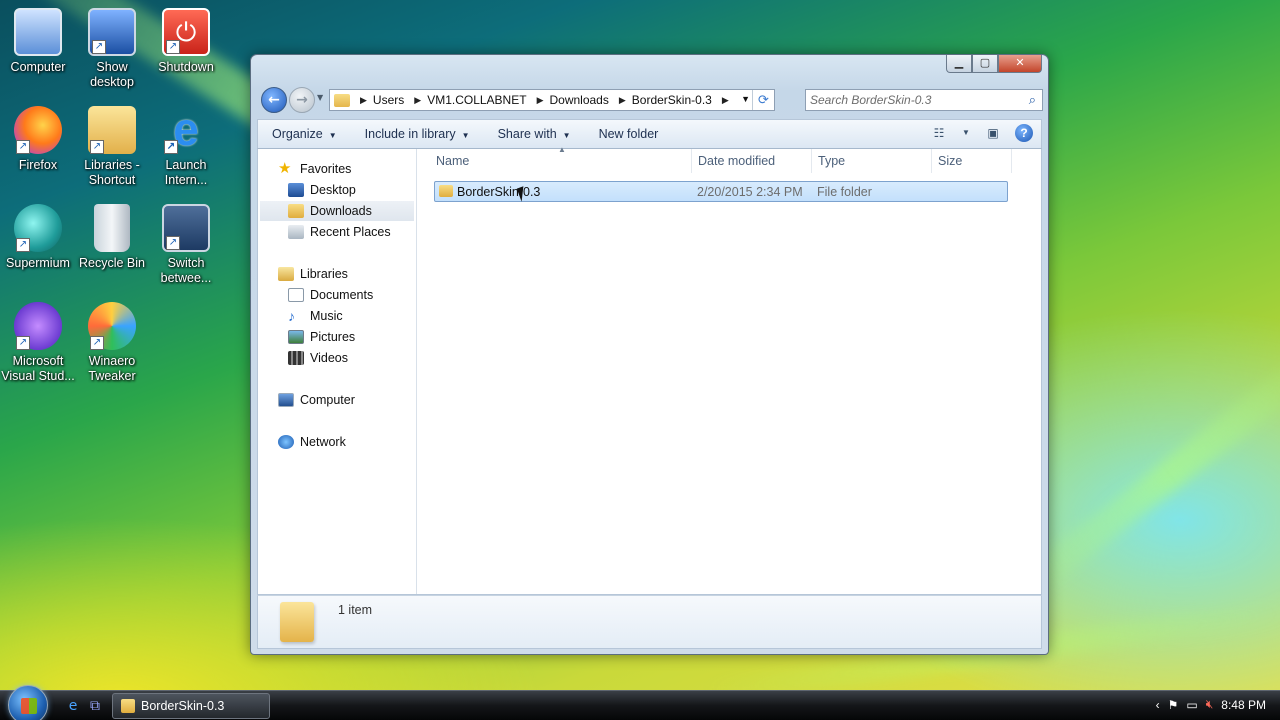 The image size is (1280, 720). Describe the element at coordinates (315, 316) in the screenshot. I see `nav-music: ♪ Music` at that location.